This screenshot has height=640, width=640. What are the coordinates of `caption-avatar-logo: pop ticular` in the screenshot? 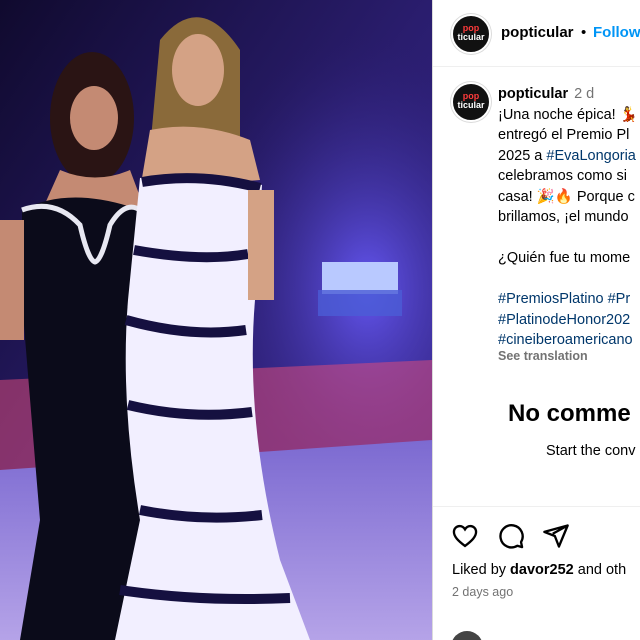 It's located at (471, 100).